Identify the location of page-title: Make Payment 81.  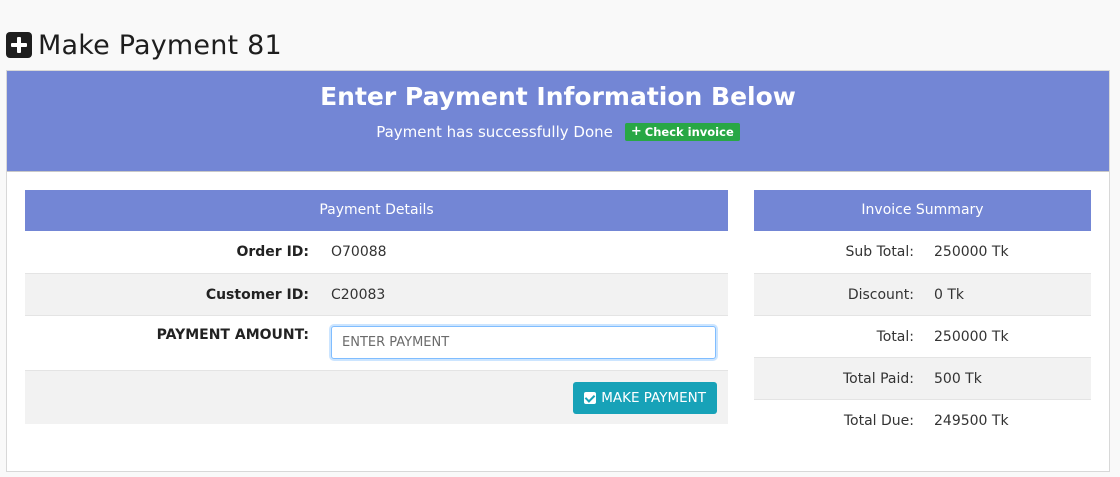
(160, 45).